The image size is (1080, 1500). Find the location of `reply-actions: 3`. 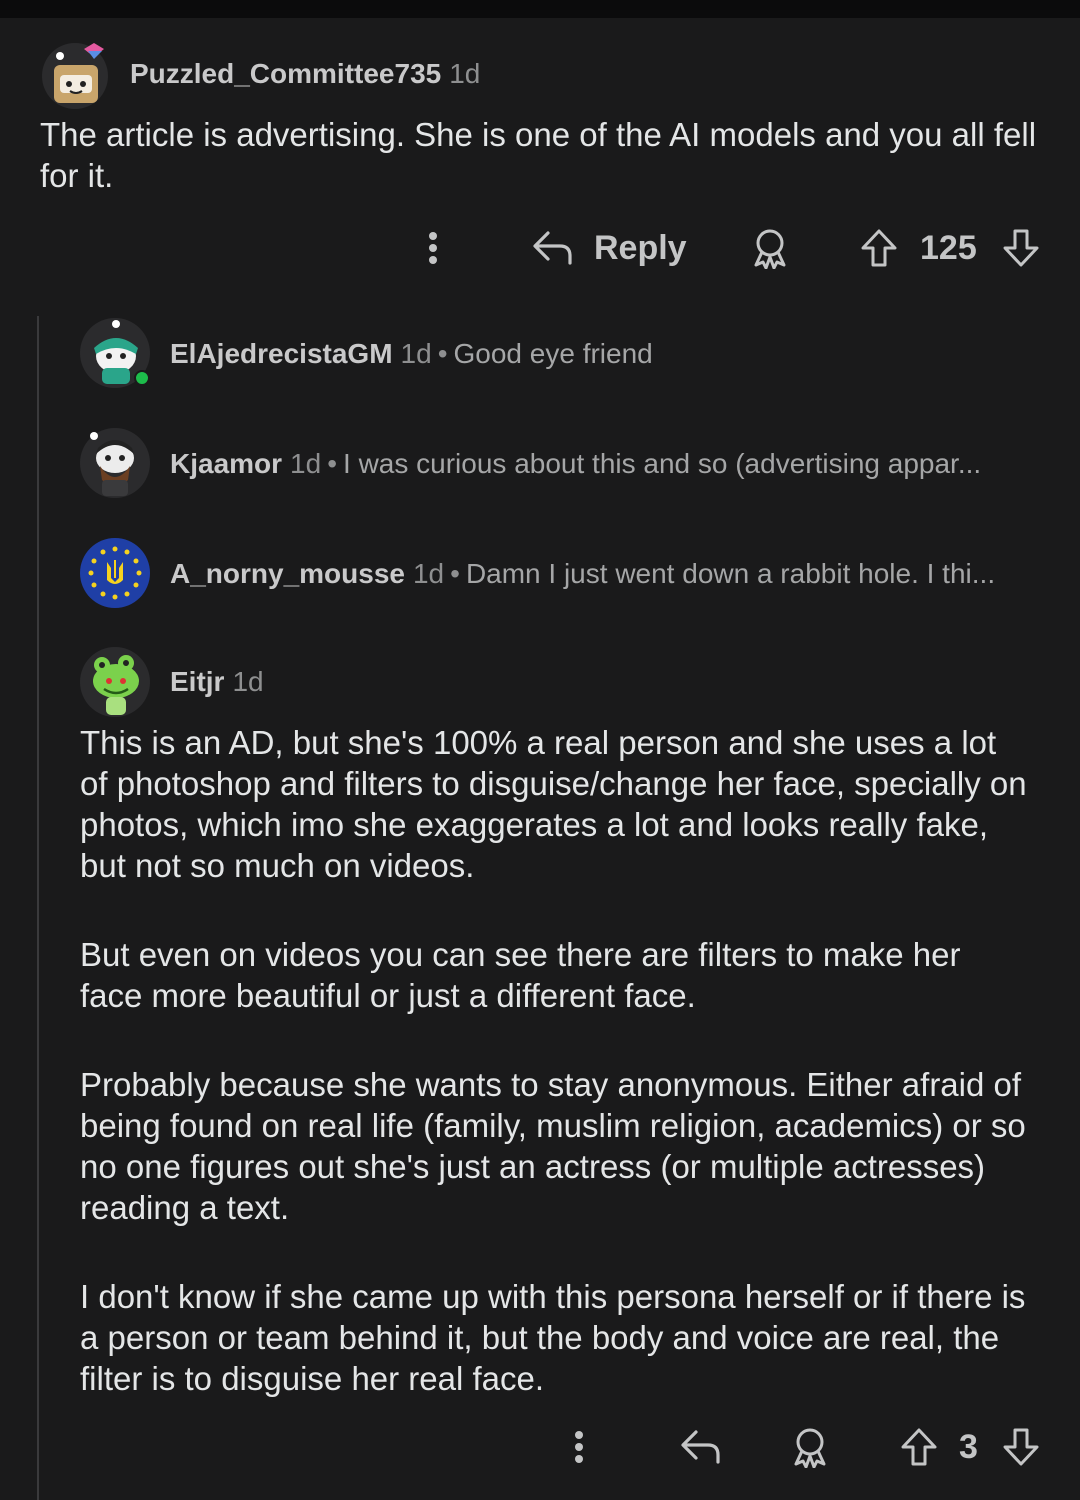

reply-actions: 3 is located at coordinates (540, 1447).